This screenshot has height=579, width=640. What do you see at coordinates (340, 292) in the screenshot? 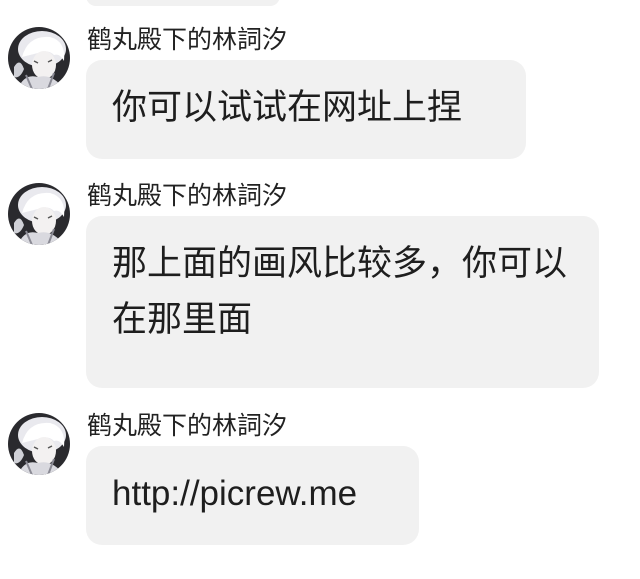
I see `message-text: 那上面的画风比较多，你可以在那里面` at bounding box center [340, 292].